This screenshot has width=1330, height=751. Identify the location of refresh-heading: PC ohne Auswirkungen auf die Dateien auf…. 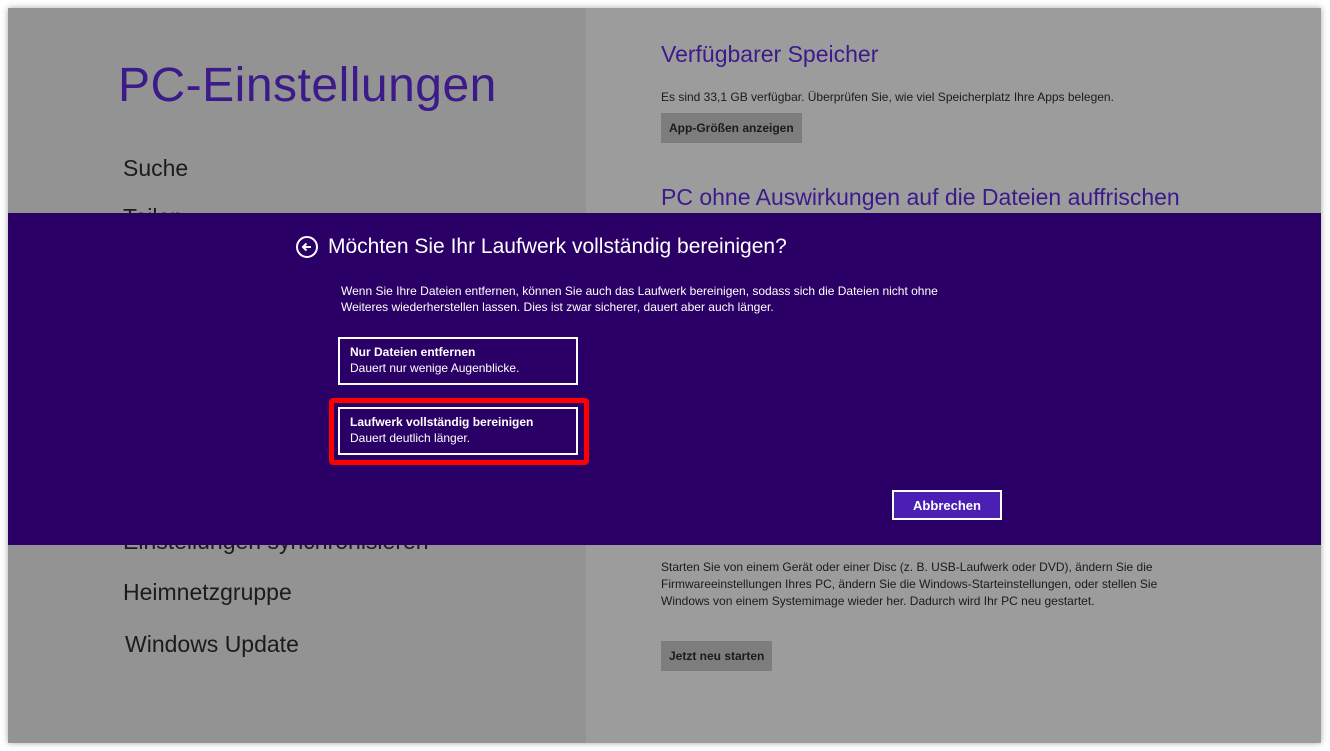
(920, 197).